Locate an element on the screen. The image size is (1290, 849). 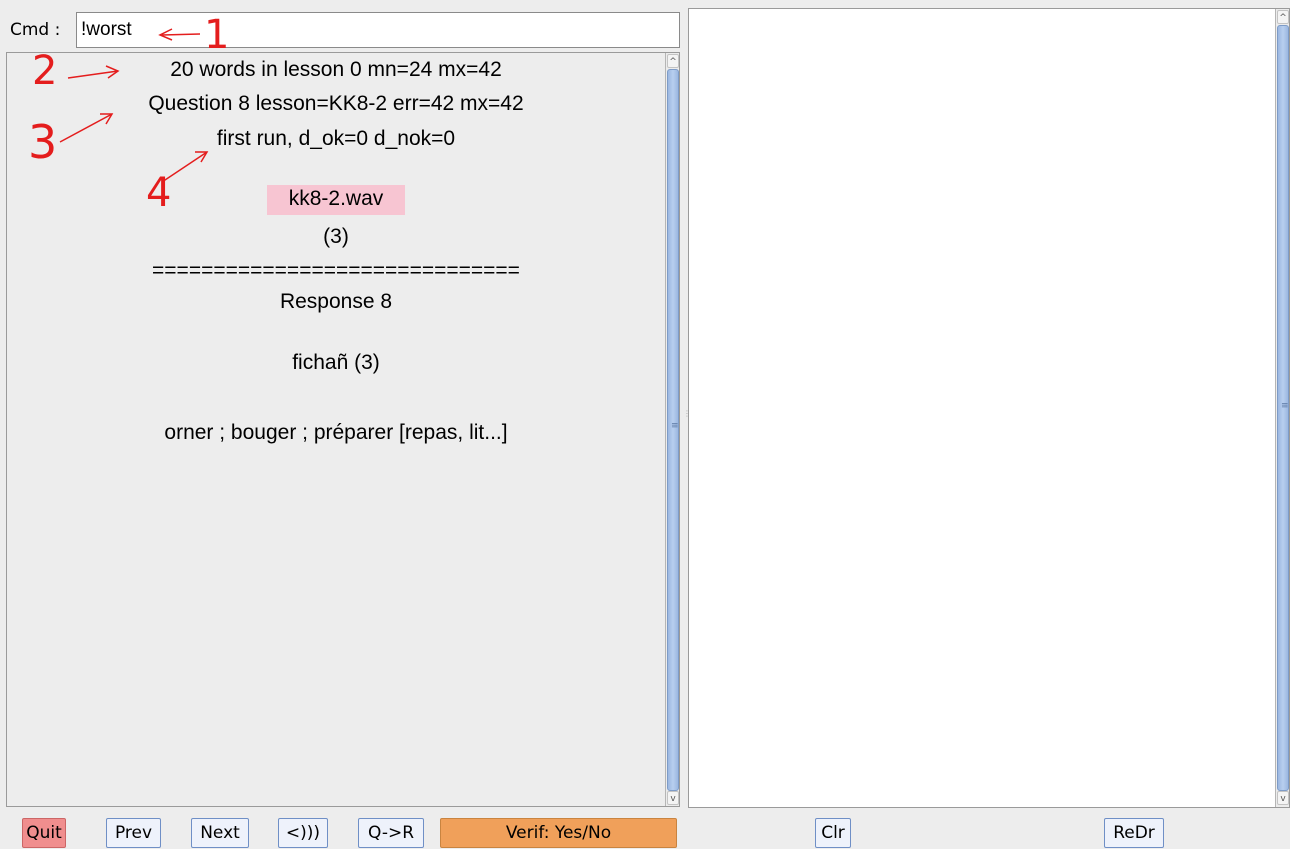
response-heading: Response 8 is located at coordinates (336, 301).